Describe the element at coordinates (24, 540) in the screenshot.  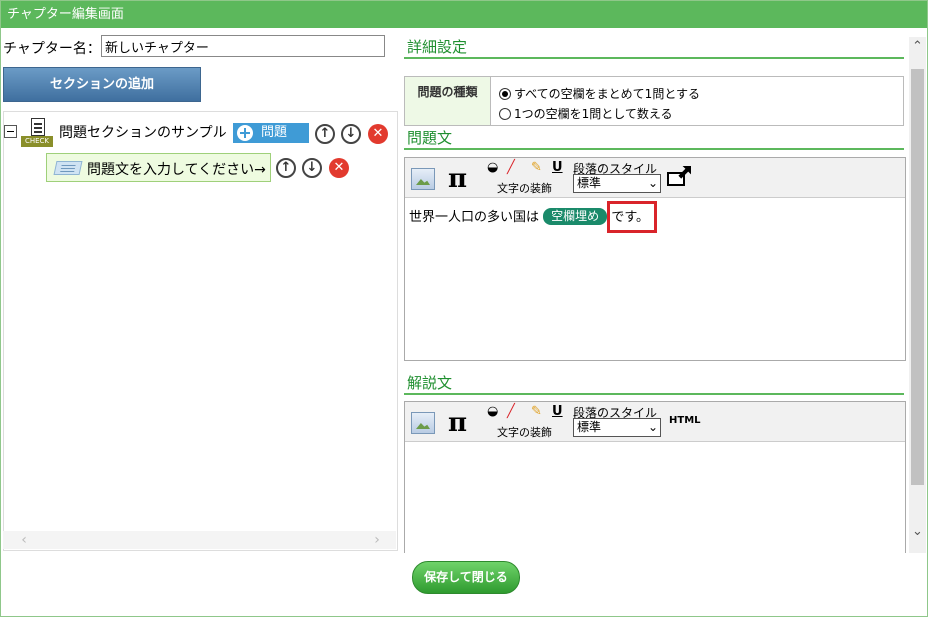
I see `scroll-left-icon: ‹` at that location.